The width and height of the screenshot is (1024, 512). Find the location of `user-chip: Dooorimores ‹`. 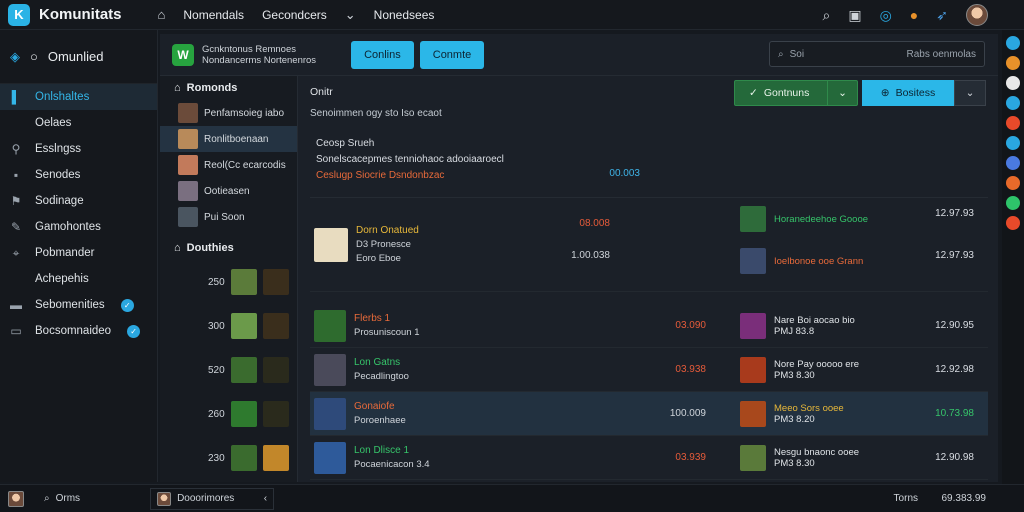

user-chip: Dooorimores ‹ is located at coordinates (212, 498).